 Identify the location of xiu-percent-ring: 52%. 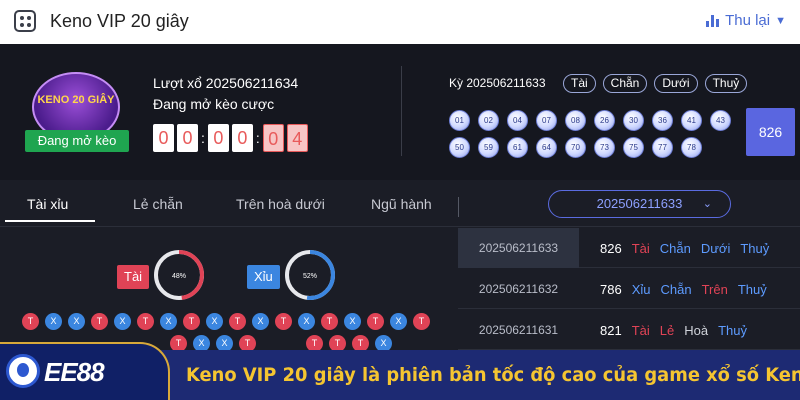
(310, 275).